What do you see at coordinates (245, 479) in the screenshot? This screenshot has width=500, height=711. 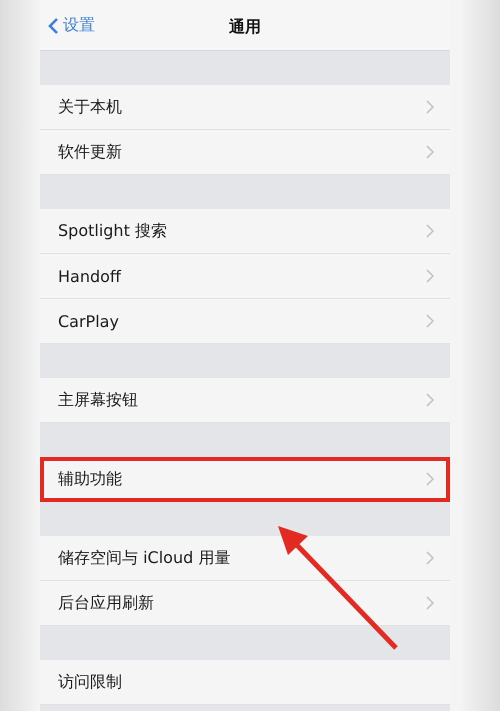 I see `settings-row: 辅助功能` at bounding box center [245, 479].